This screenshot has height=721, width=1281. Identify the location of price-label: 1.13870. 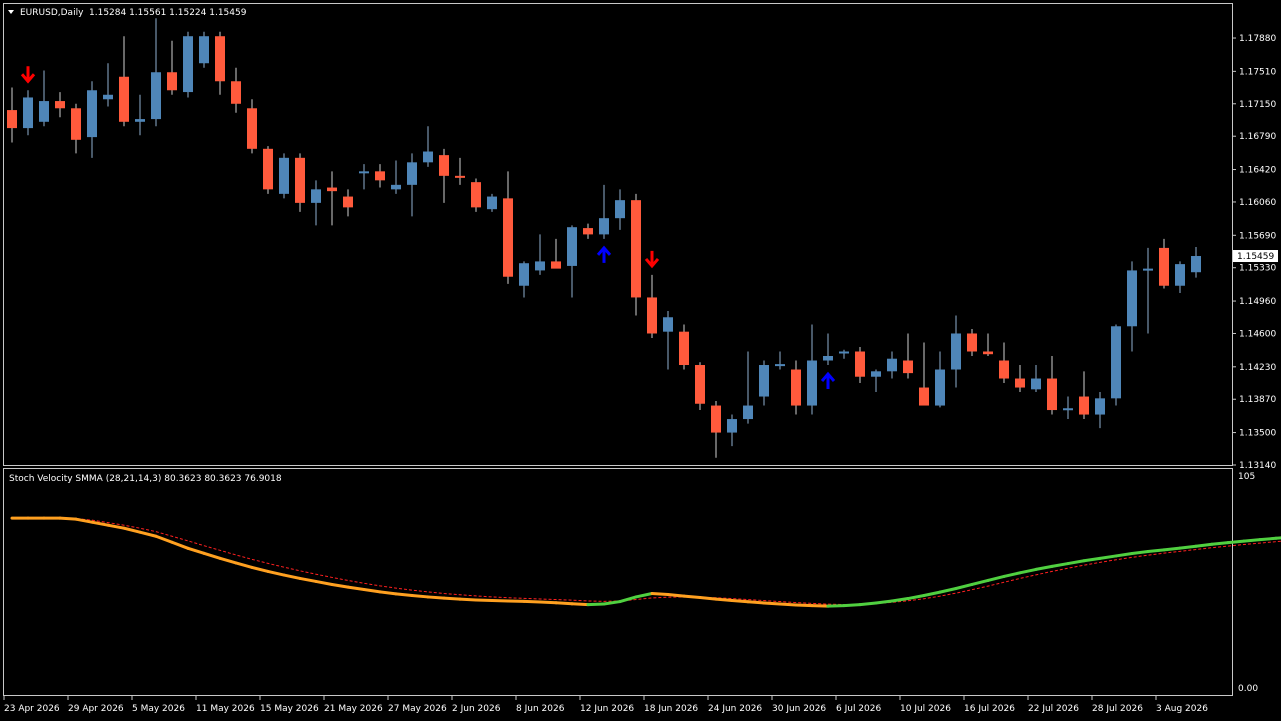
(1257, 400).